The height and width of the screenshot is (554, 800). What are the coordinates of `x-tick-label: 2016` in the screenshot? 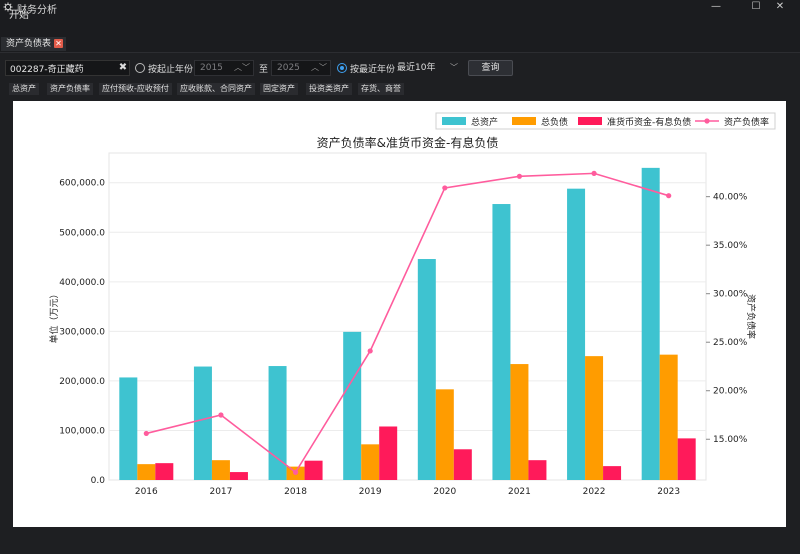 It's located at (146, 492).